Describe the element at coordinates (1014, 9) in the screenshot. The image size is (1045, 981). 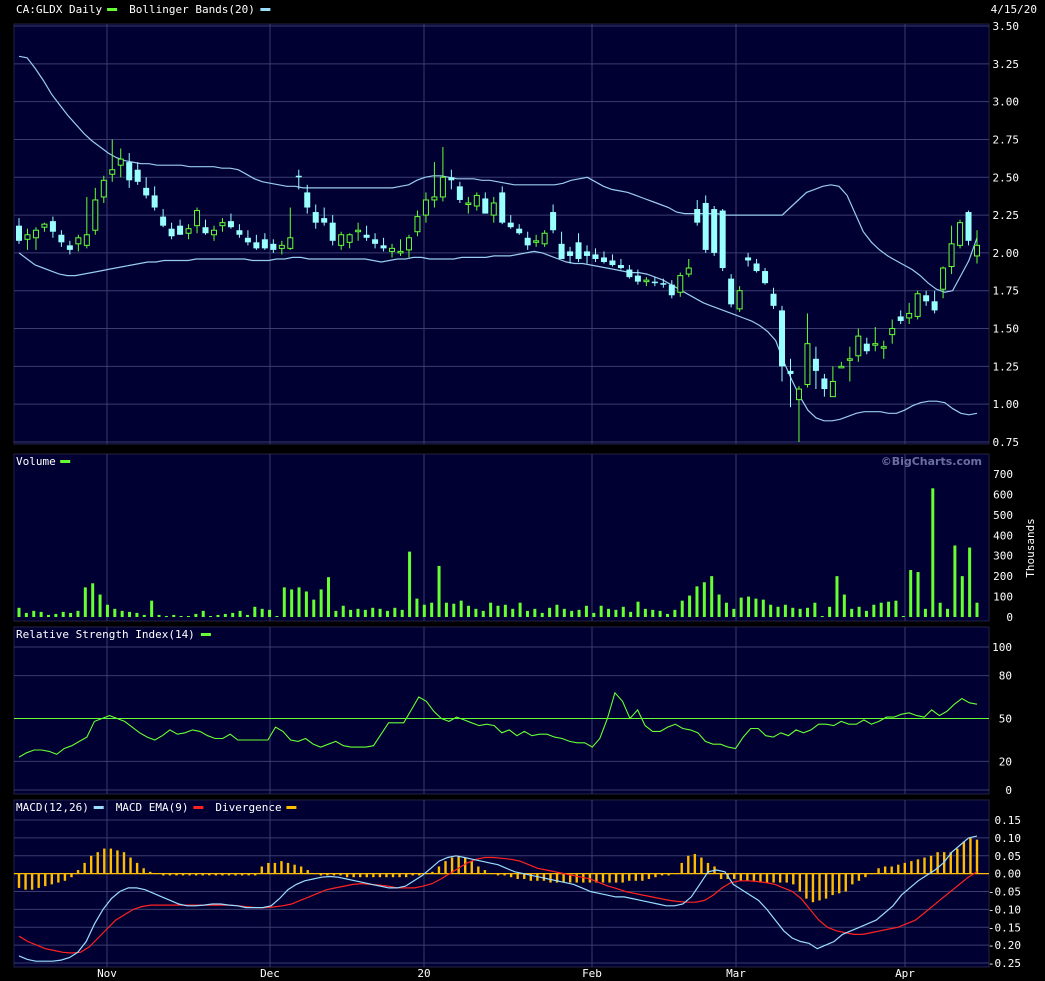
I see `chart-date: 4/15/20` at that location.